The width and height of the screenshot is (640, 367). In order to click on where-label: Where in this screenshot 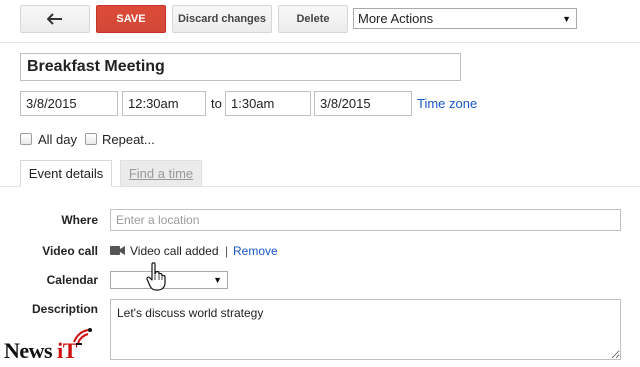, I will do `click(79, 220)`.